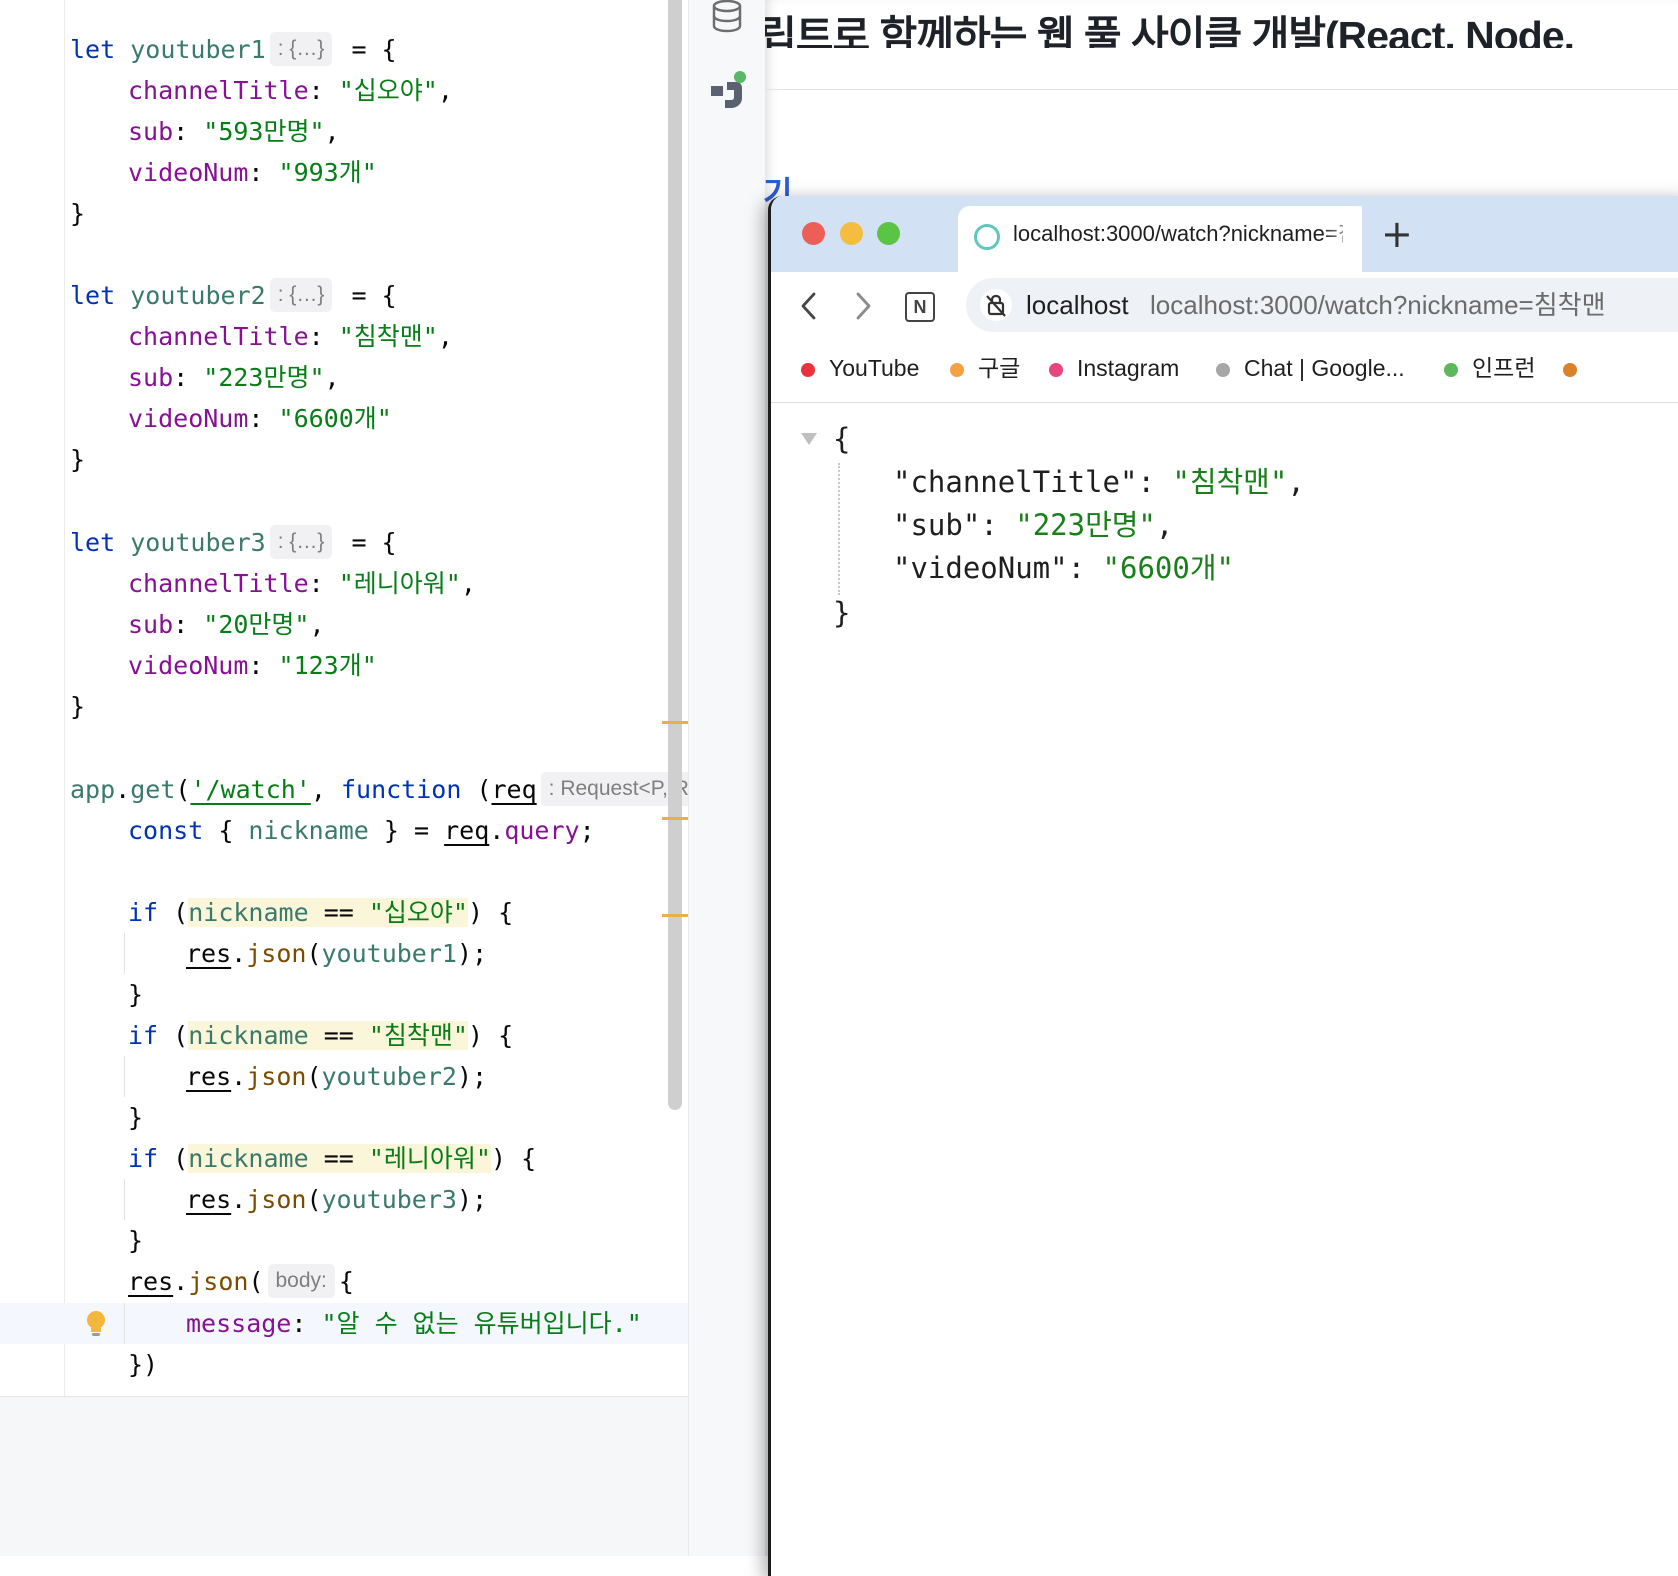  Describe the element at coordinates (727, 778) in the screenshot. I see `ide-tool-strip` at that location.